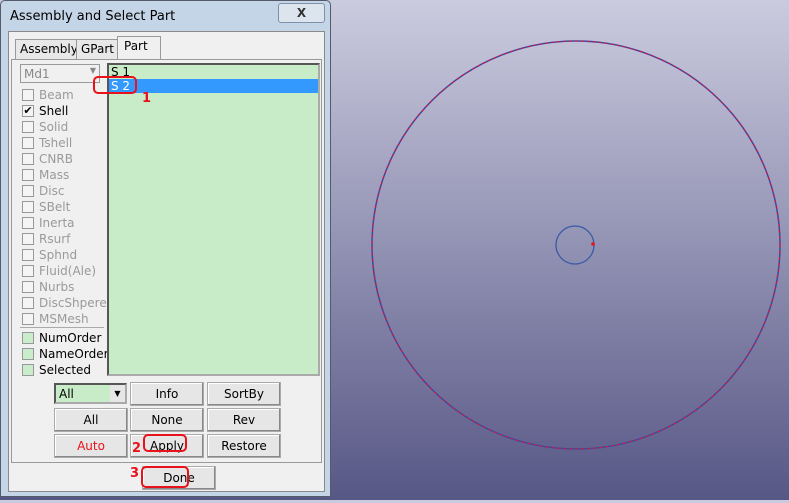  I want to click on model-combo: Md1 ▼, so click(60, 73).